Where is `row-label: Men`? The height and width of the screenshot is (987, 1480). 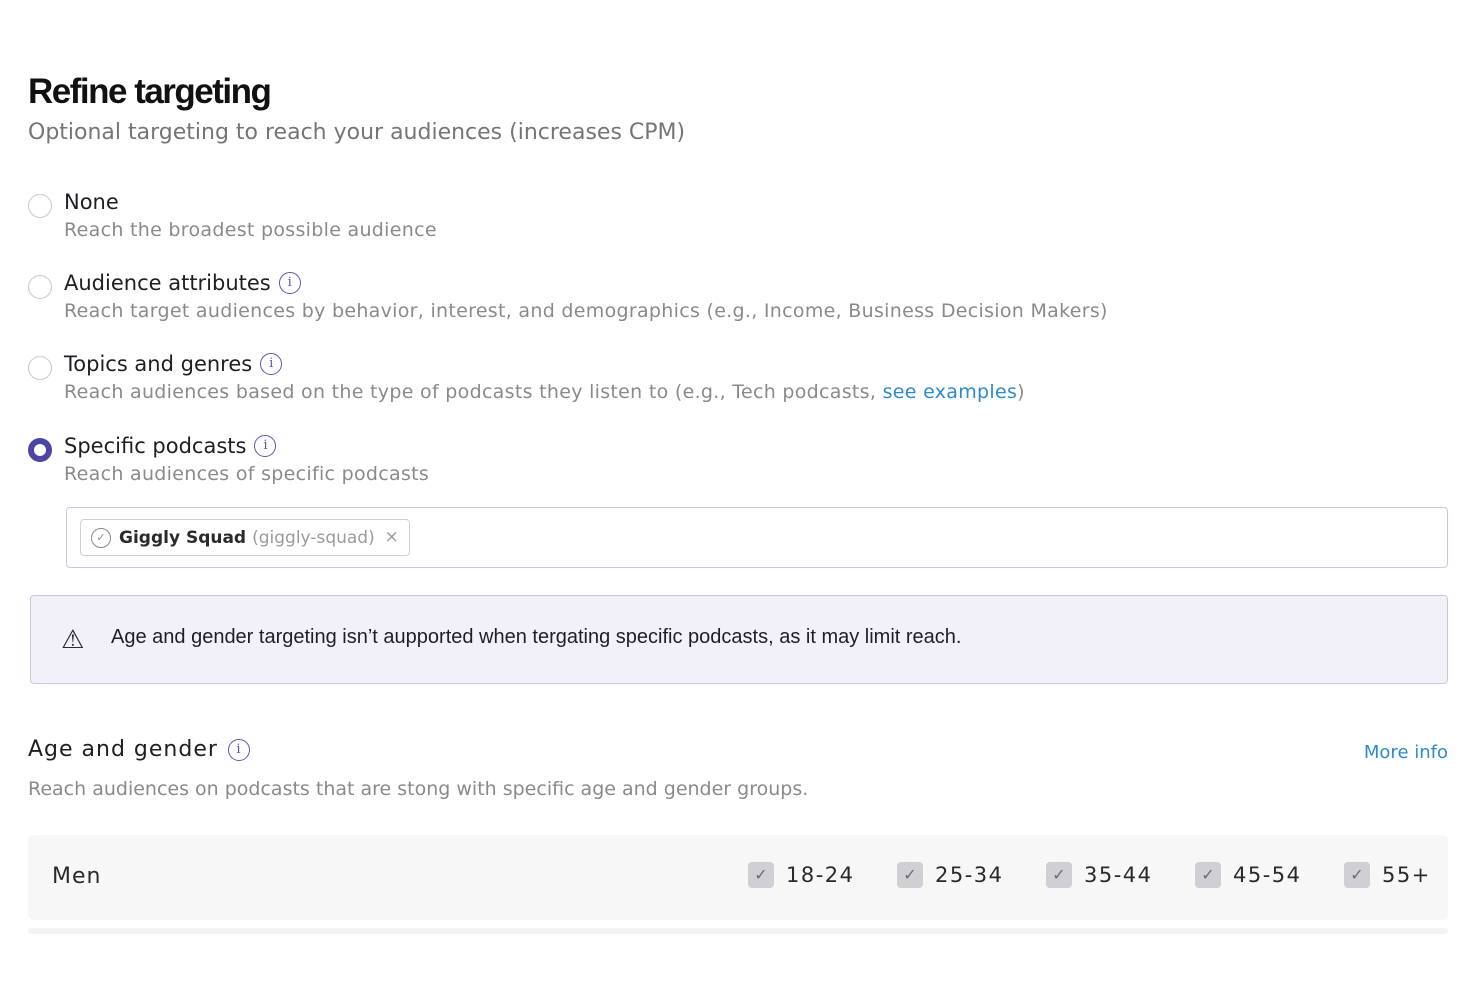 row-label: Men is located at coordinates (77, 876).